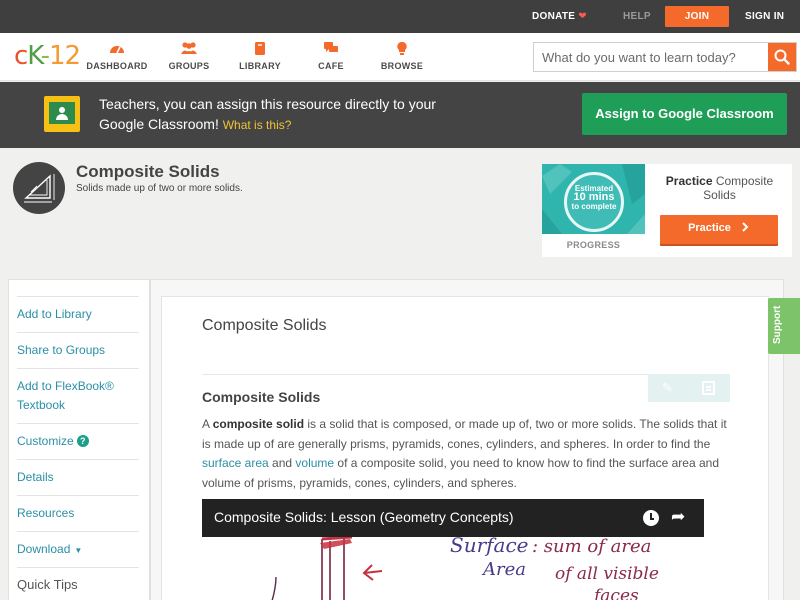  Describe the element at coordinates (78, 396) in the screenshot. I see `sidebar-item-add-to-flexbook: Add to FlexBook® Textbook` at that location.